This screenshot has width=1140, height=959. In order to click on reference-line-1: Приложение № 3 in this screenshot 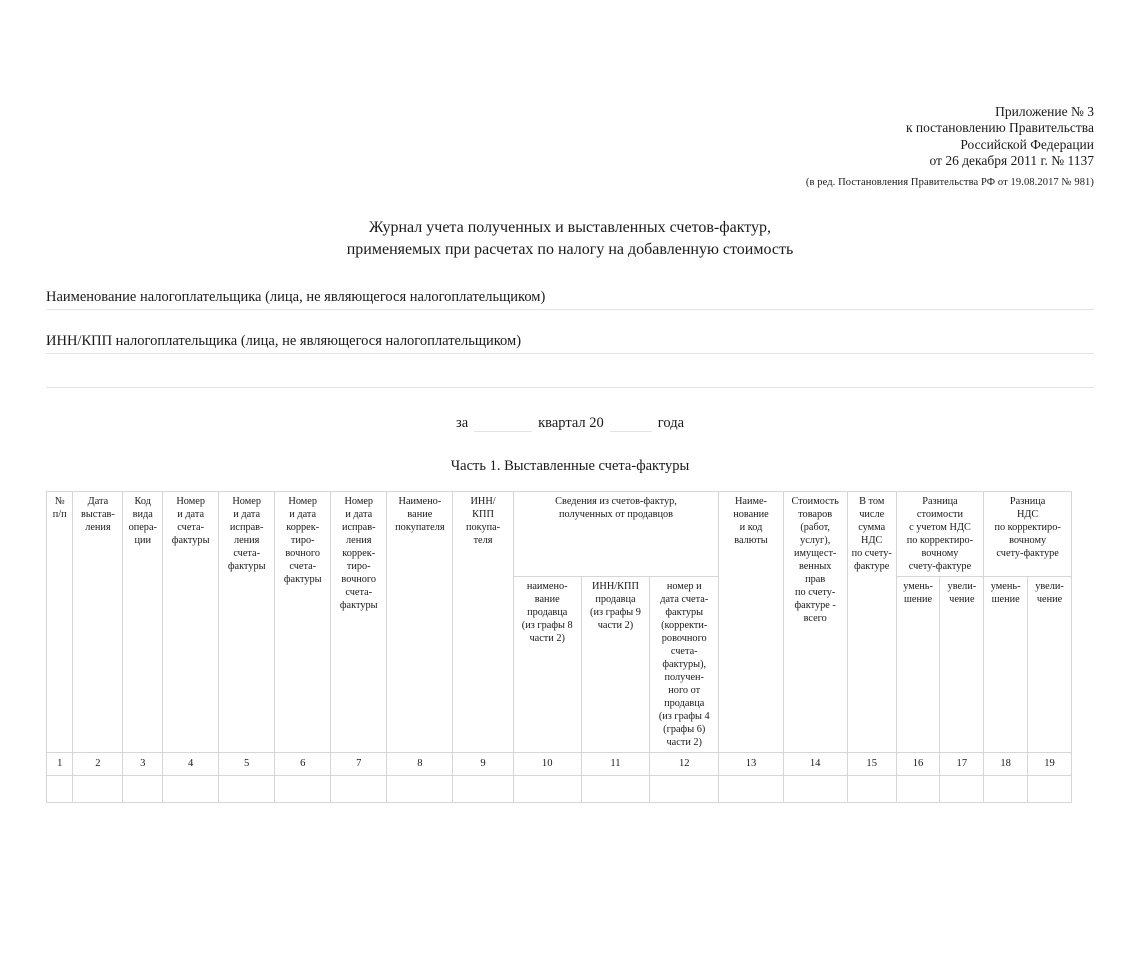, I will do `click(1044, 111)`.